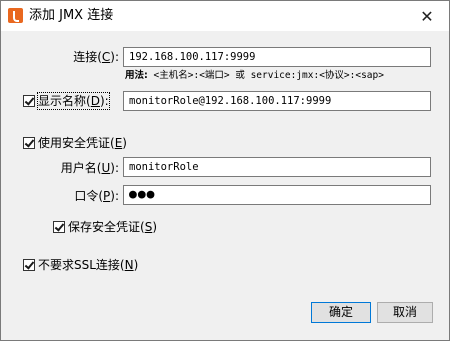 This screenshot has height=341, width=450. What do you see at coordinates (88, 265) in the screenshot?
I see `no-ssl-label: 不要求SSL连接(N)` at bounding box center [88, 265].